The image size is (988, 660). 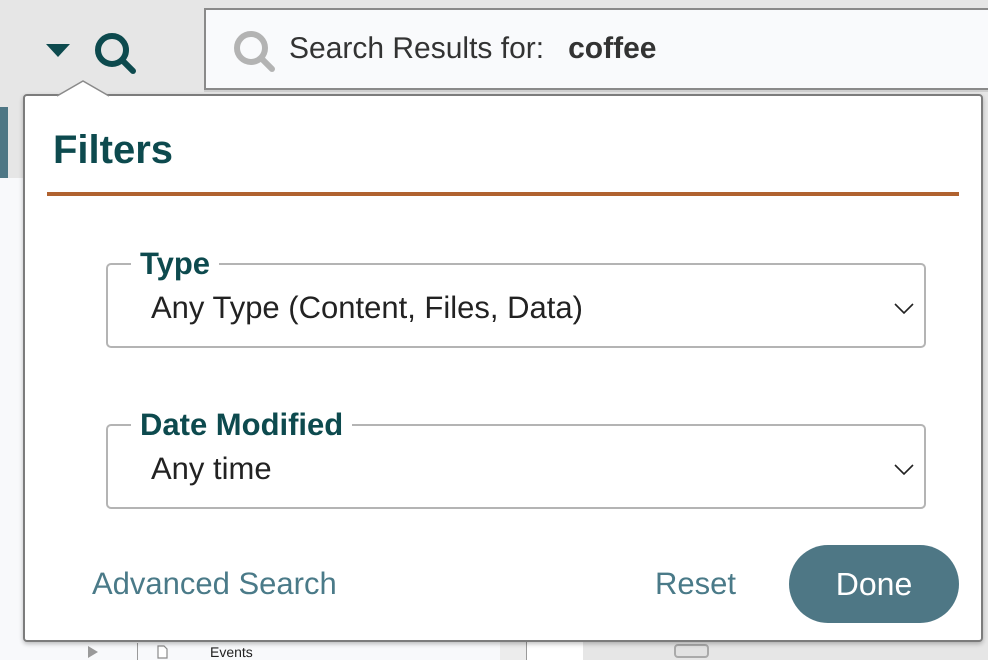 I want to click on dropdown-label: Date Modified, so click(x=241, y=425).